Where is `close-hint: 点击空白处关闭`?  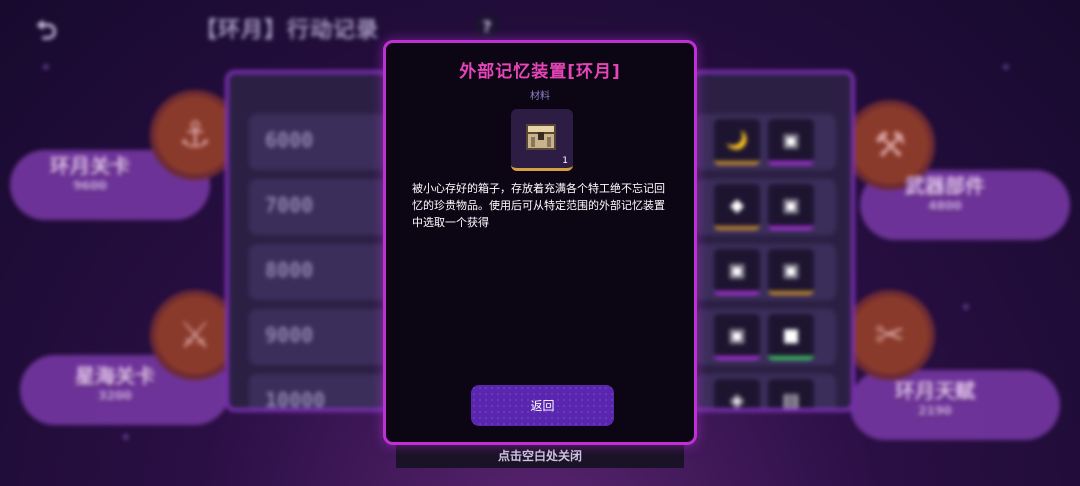
close-hint: 点击空白处关闭 is located at coordinates (540, 456).